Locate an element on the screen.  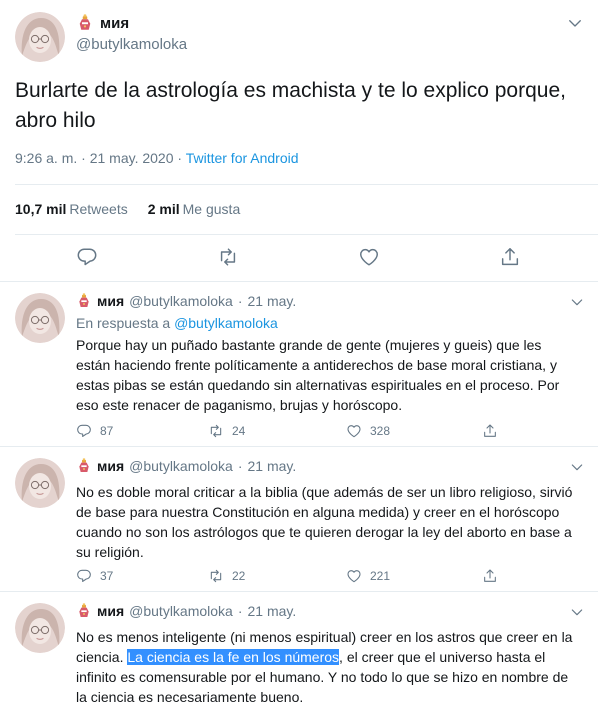
main-actions is located at coordinates (299, 259).